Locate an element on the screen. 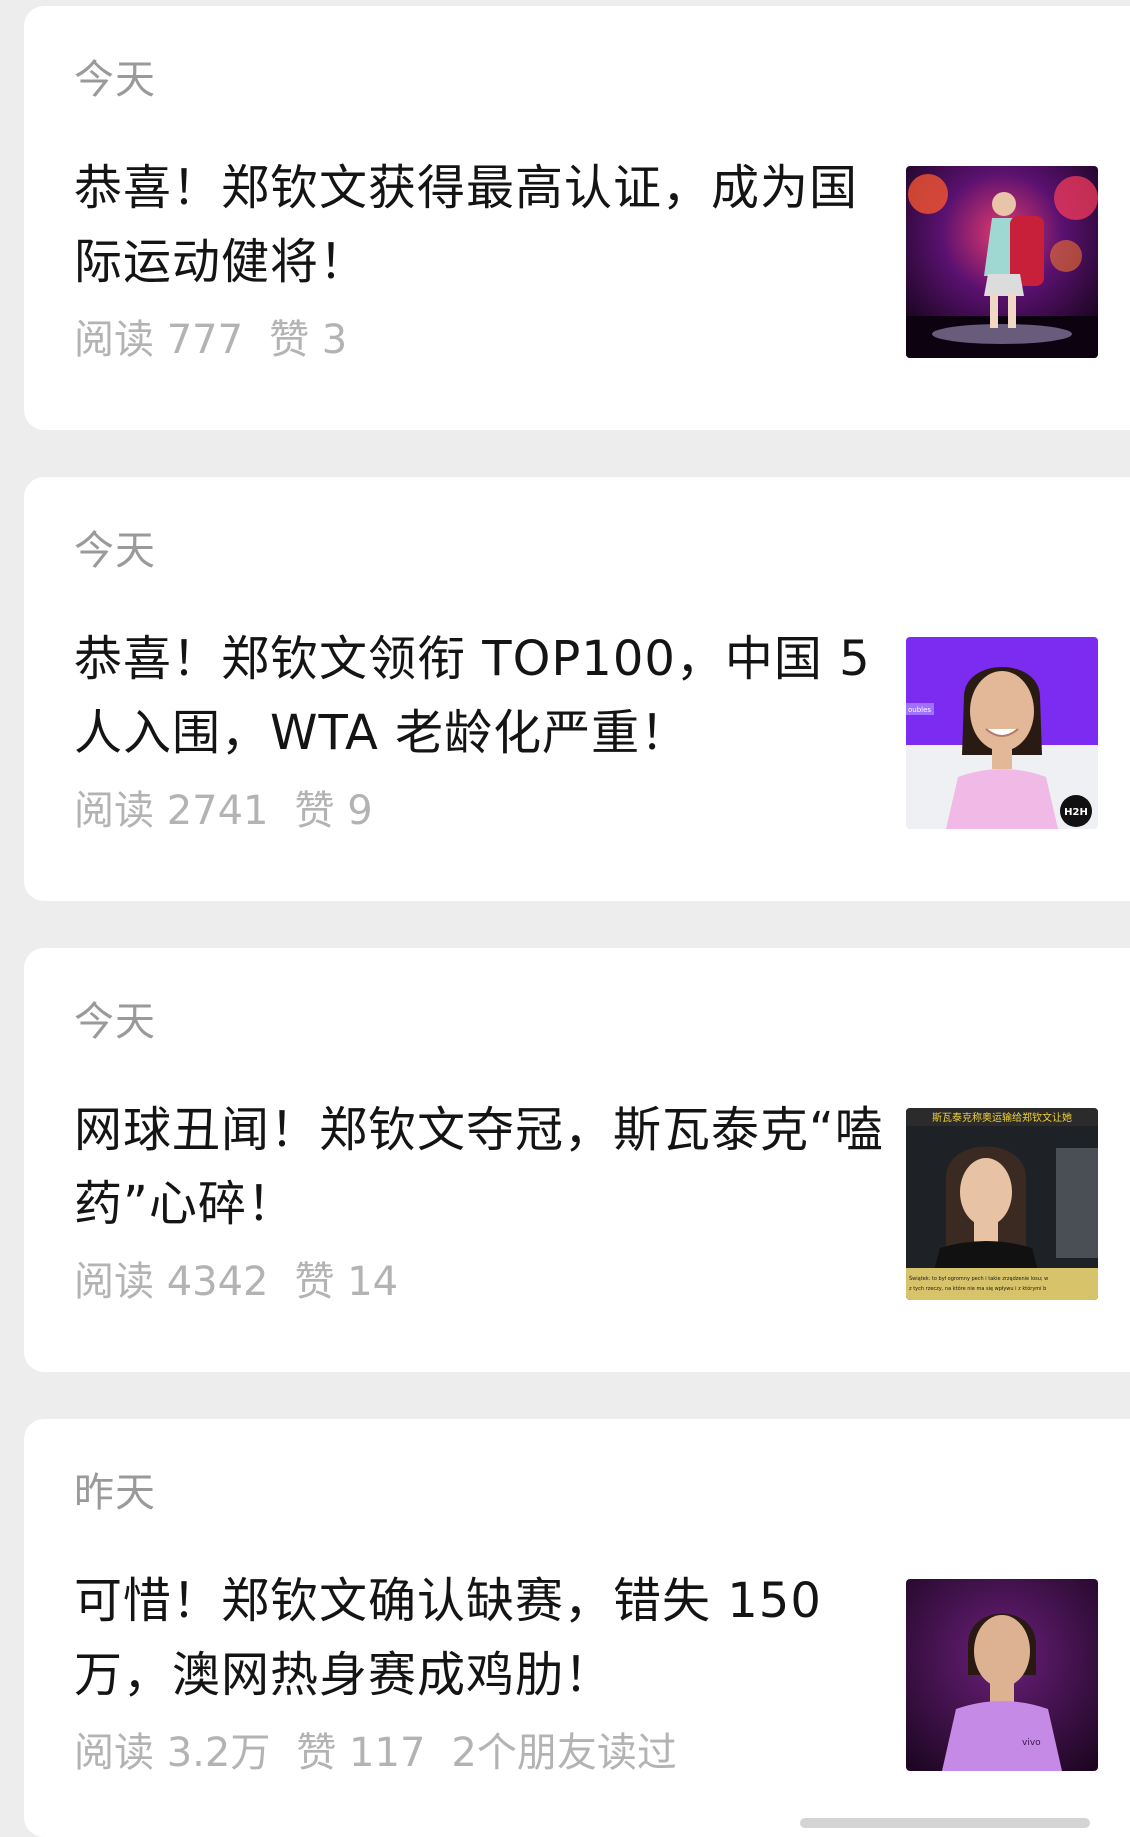  article-stats: 阅读 3.2万赞 117 2个朋友读过 is located at coordinates (375, 1753).